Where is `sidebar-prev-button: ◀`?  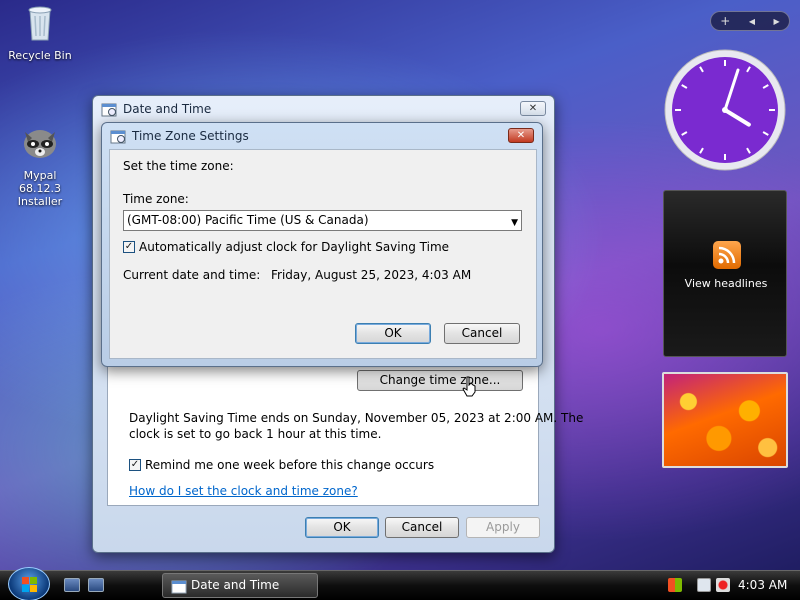
sidebar-prev-button: ◀ is located at coordinates (752, 21).